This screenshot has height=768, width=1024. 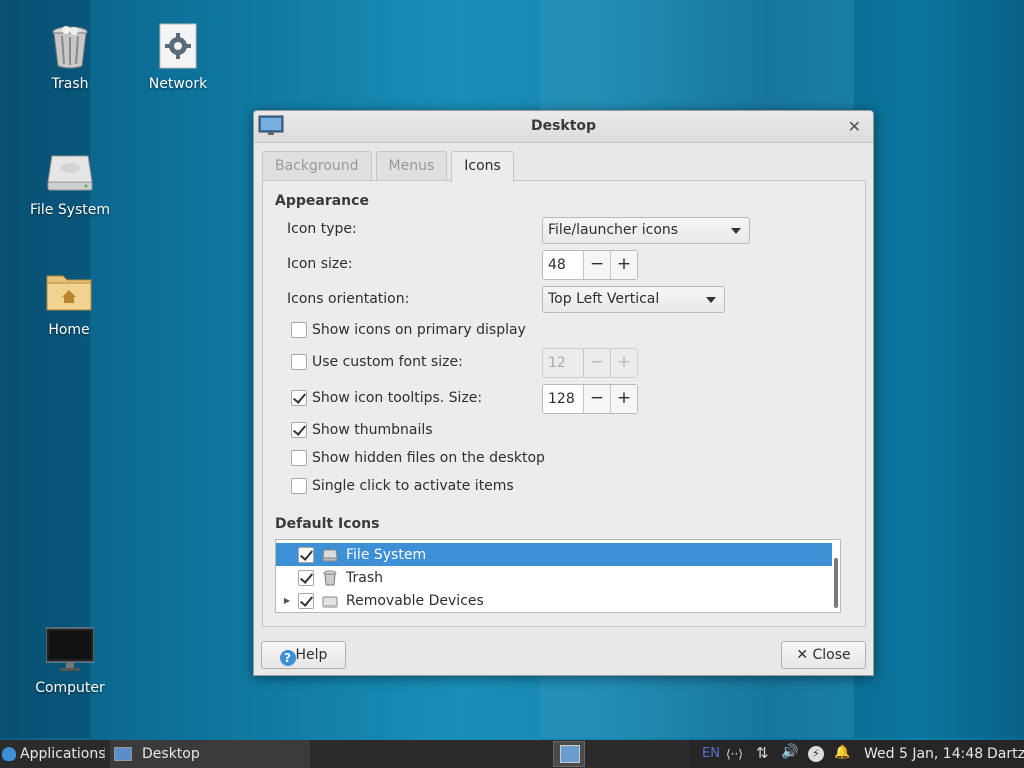 I want to click on keyboard-layout-indicator: EN, so click(x=711, y=754).